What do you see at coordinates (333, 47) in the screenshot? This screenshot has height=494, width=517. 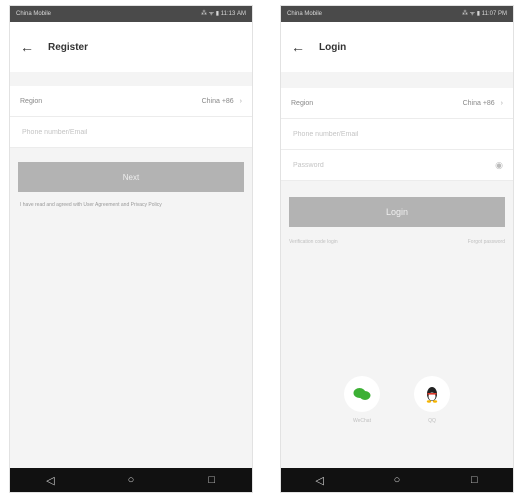 I see `page-title: Login` at bounding box center [333, 47].